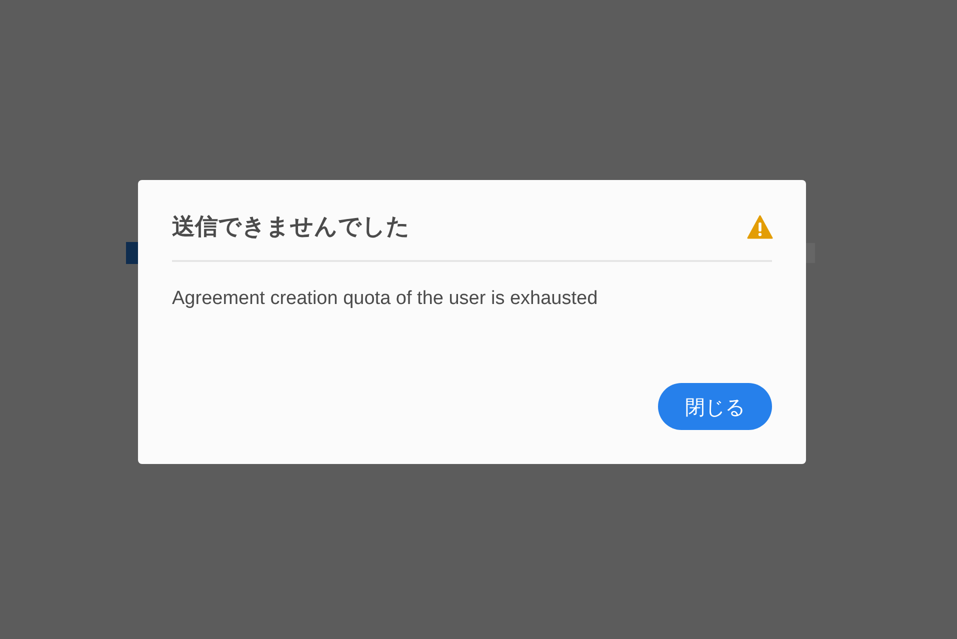  Describe the element at coordinates (291, 228) in the screenshot. I see `dialog-title: 送信できませんでした` at that location.